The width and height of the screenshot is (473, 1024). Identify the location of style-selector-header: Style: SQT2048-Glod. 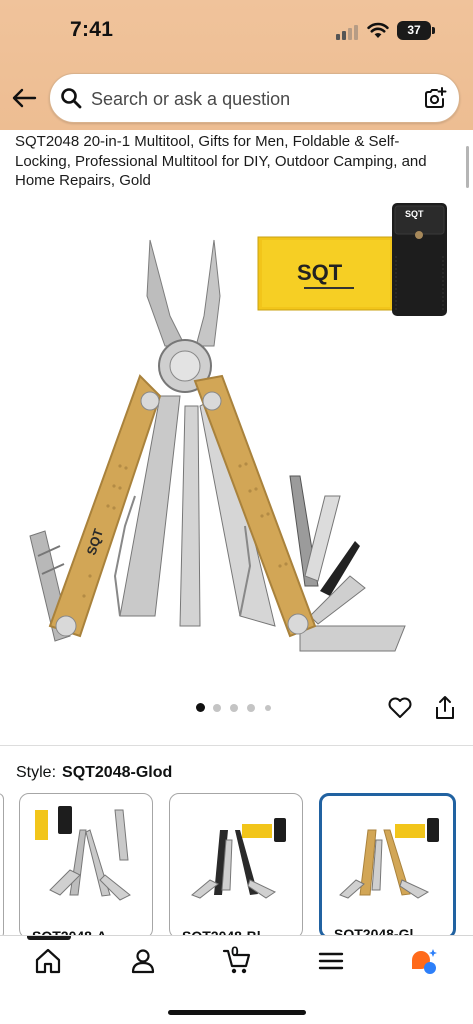
(94, 773).